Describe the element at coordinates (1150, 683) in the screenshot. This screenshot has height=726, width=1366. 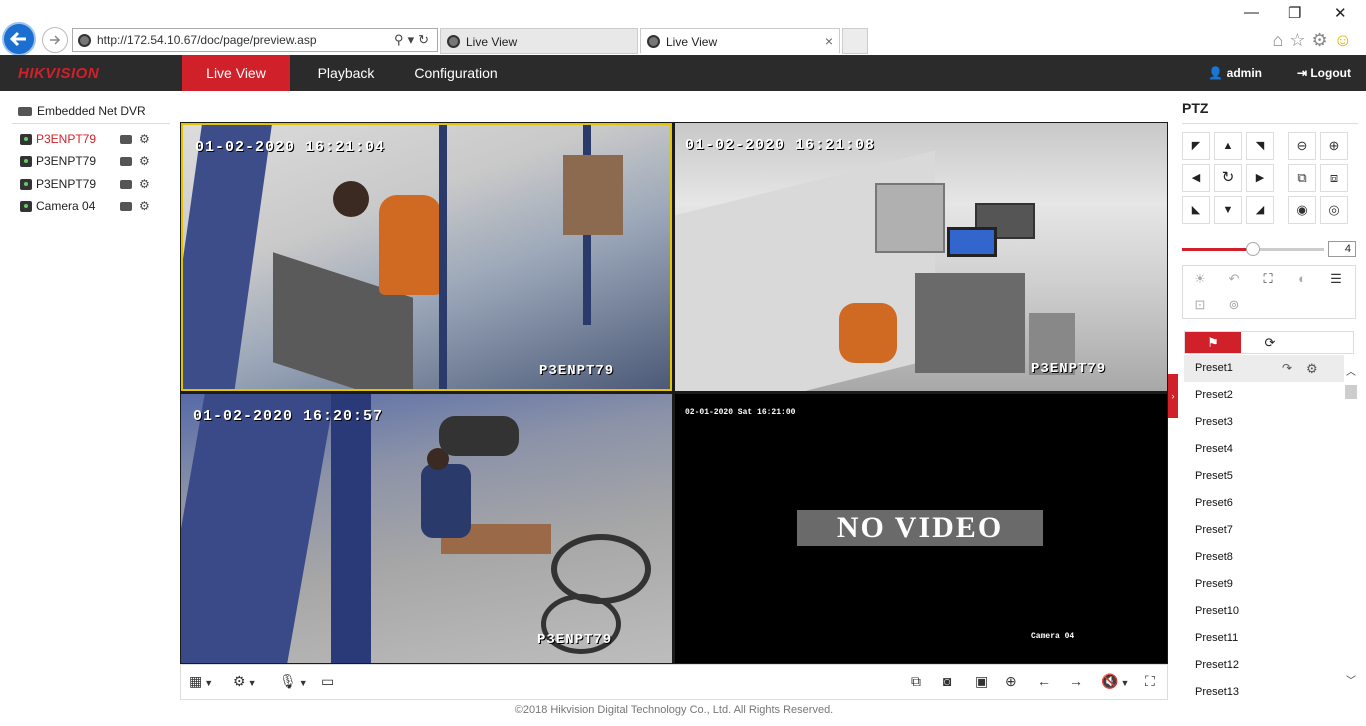
I see `fullscreen-button: ⛶` at that location.